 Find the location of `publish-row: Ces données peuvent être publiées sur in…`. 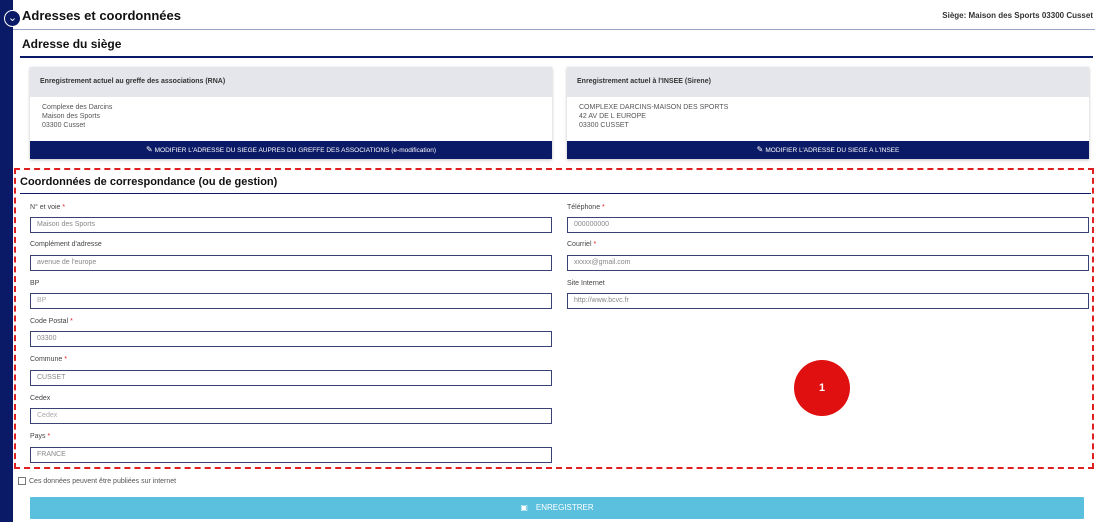

publish-row: Ces données peuvent être publiées sur in… is located at coordinates (97, 481).